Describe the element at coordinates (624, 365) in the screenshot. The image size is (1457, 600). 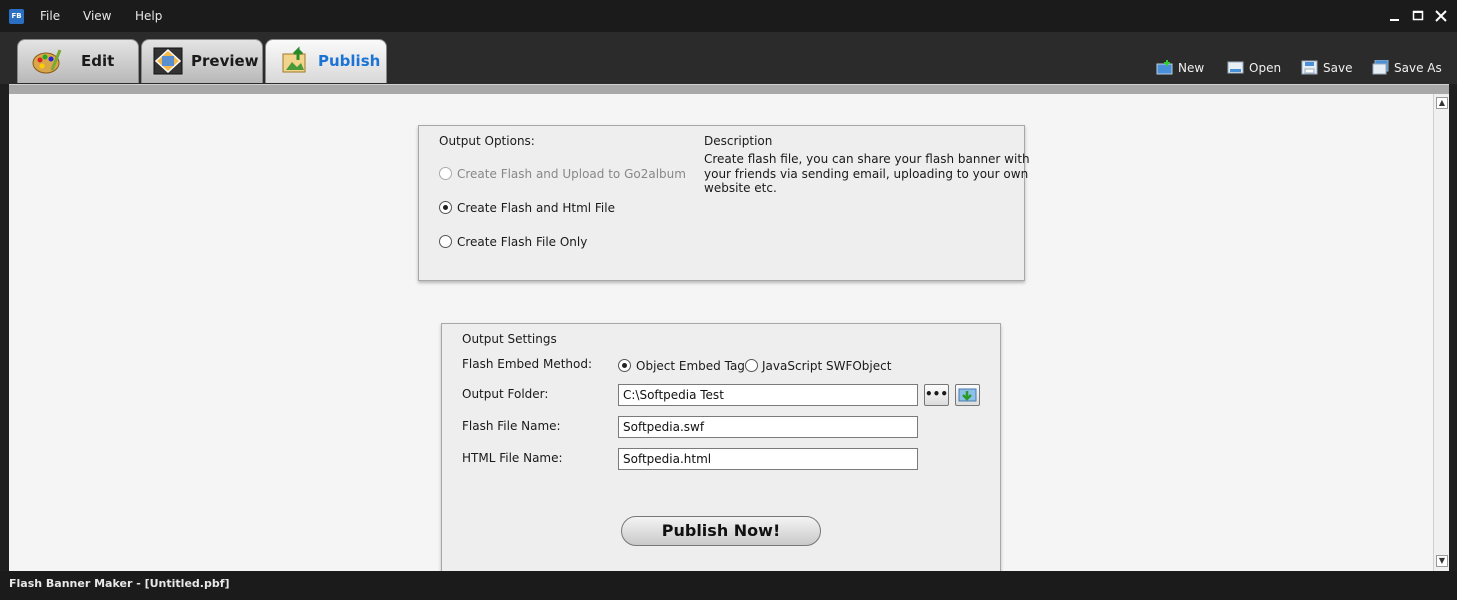
I see `radio-object-embed-tag` at that location.